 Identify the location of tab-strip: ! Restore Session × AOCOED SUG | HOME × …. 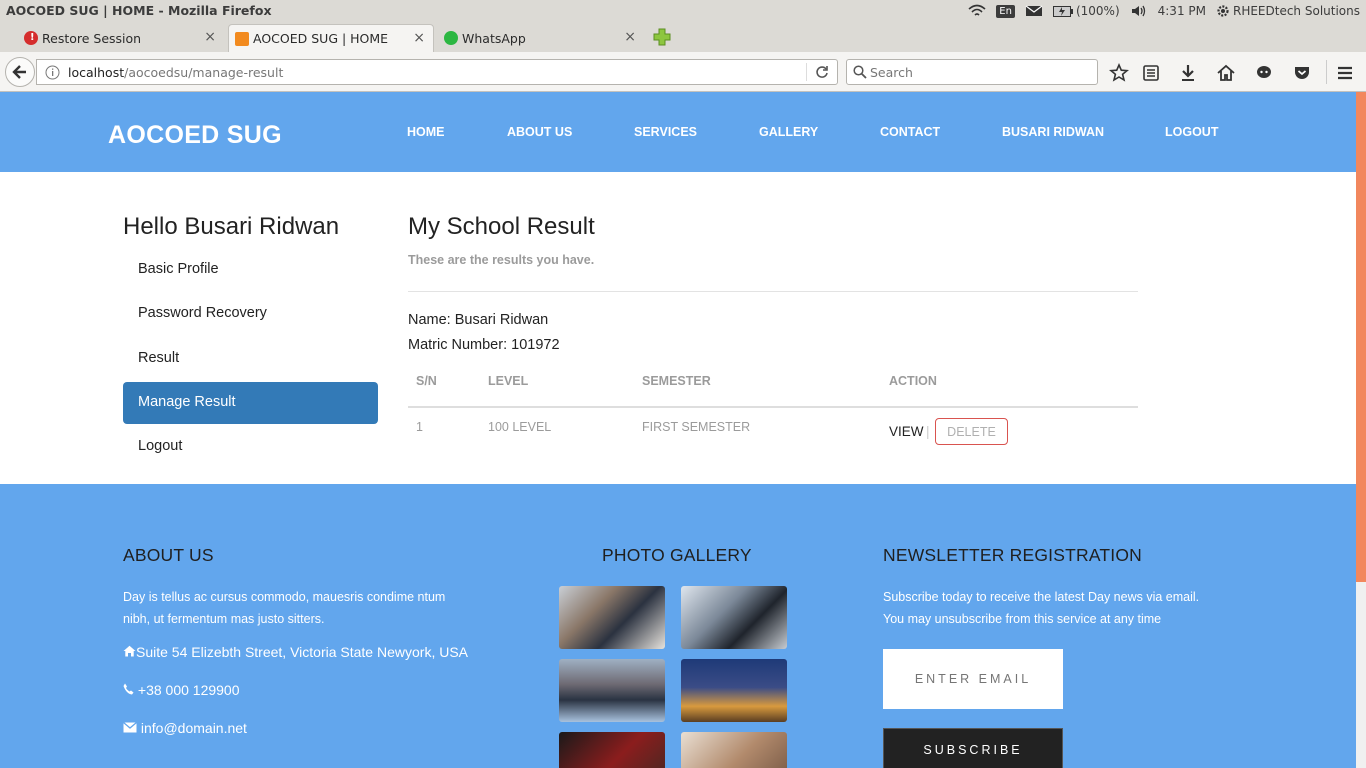
(683, 37).